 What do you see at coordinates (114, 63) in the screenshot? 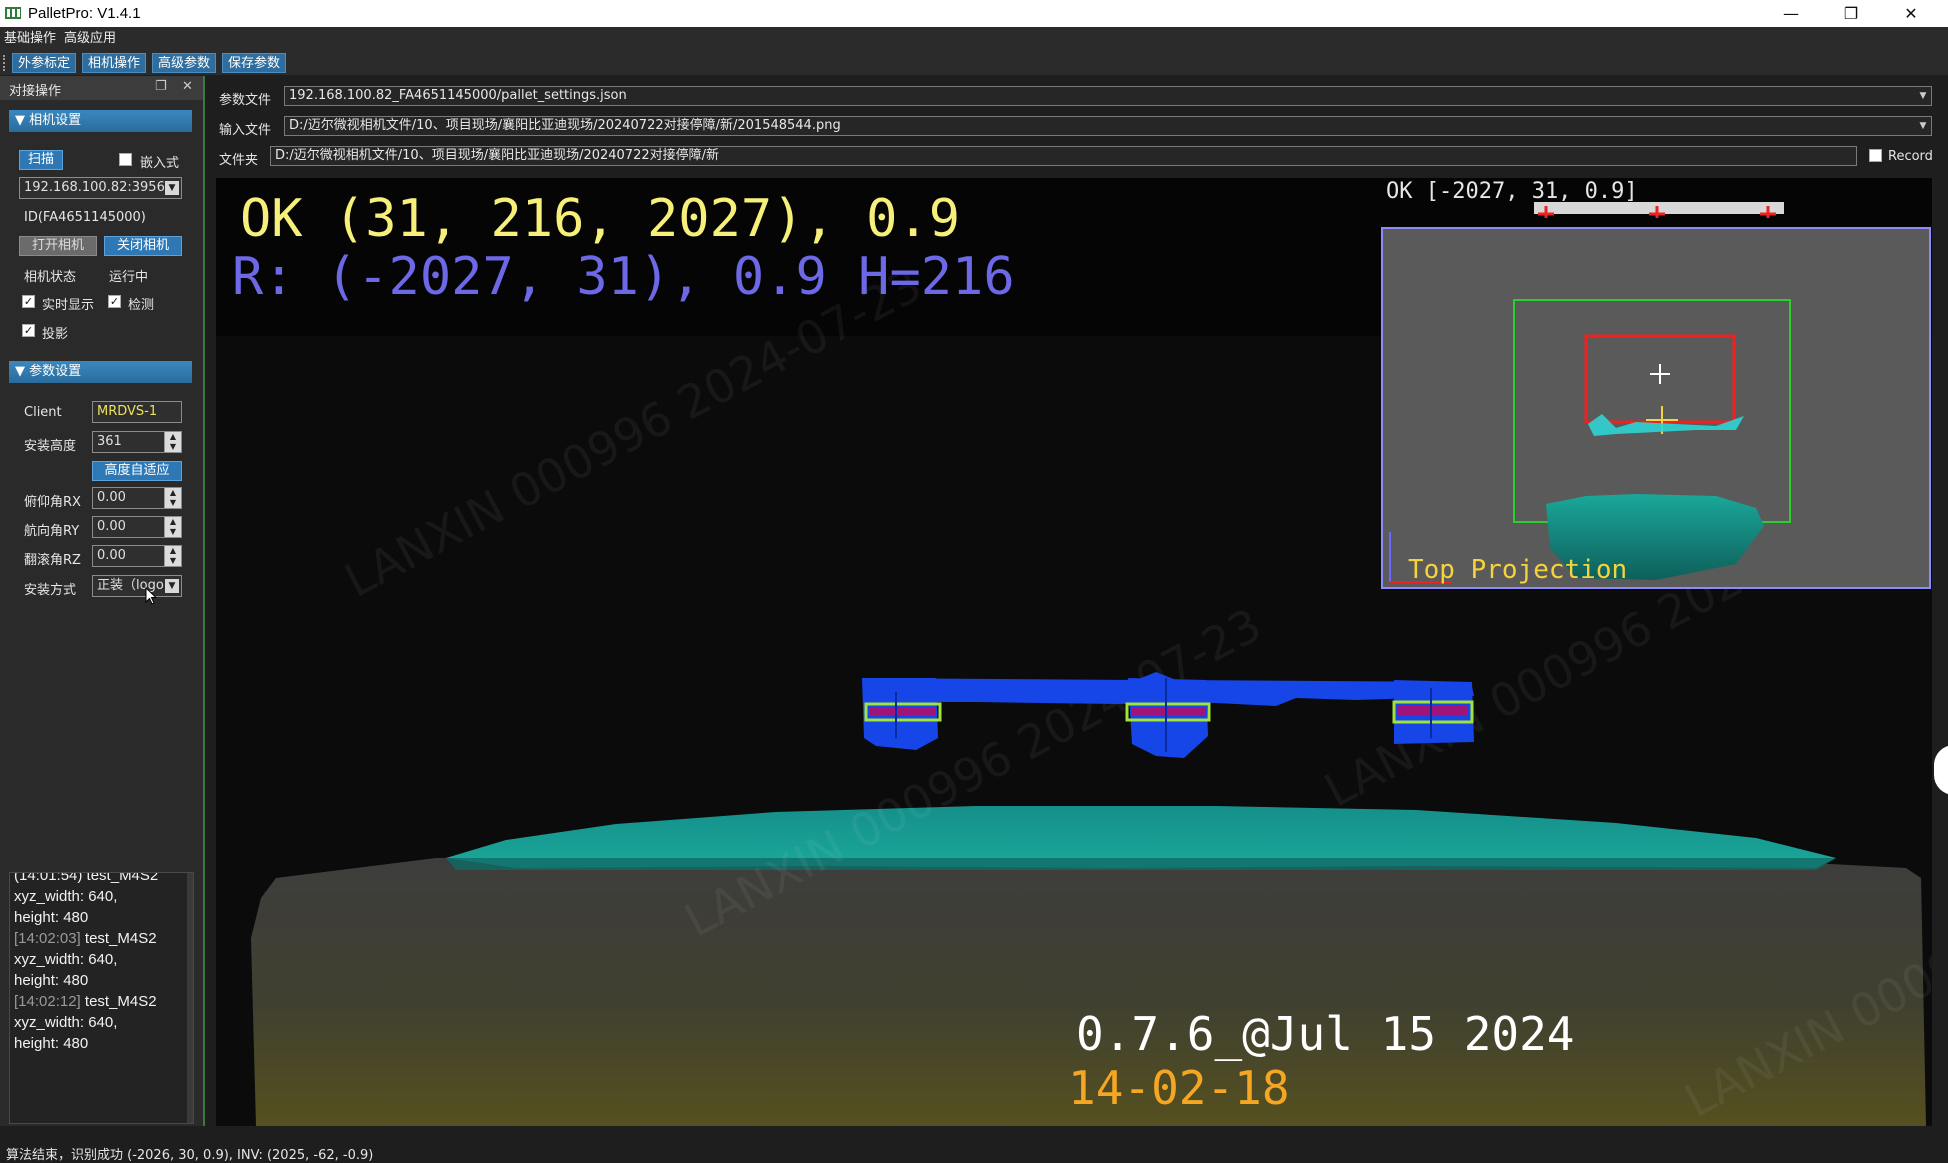
I see `camera-operation-button: 相机操作` at bounding box center [114, 63].